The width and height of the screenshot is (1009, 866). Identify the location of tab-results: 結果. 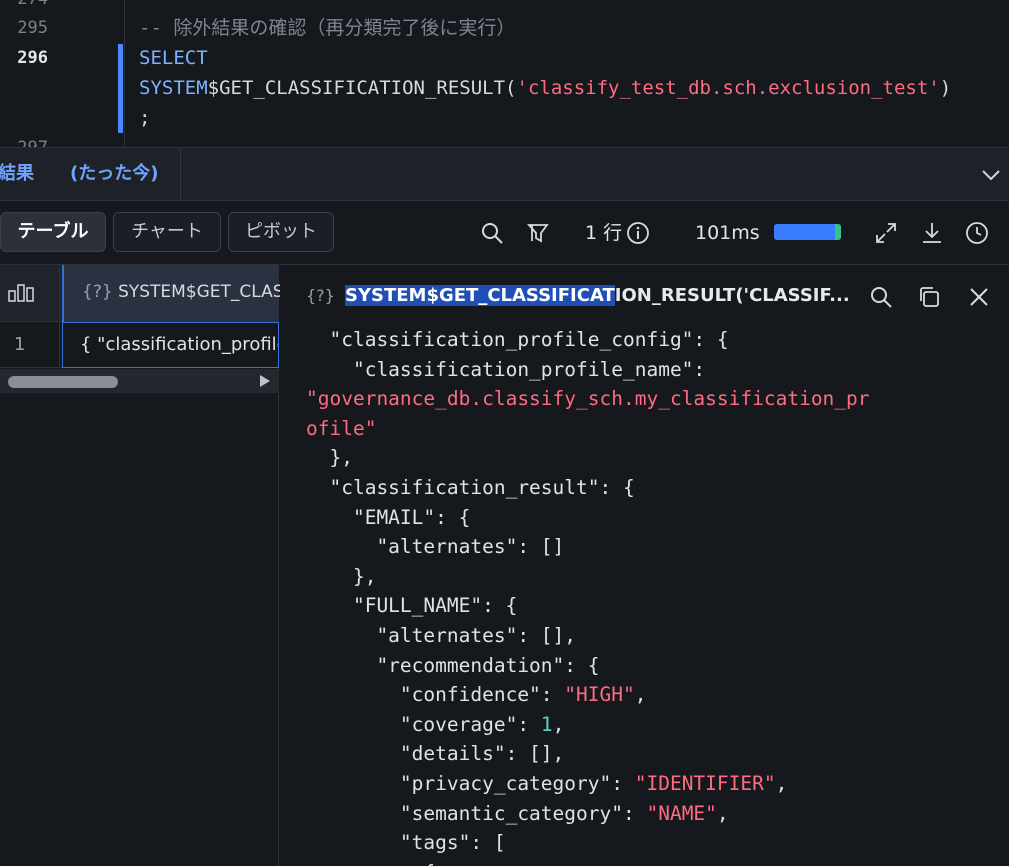
(17, 174).